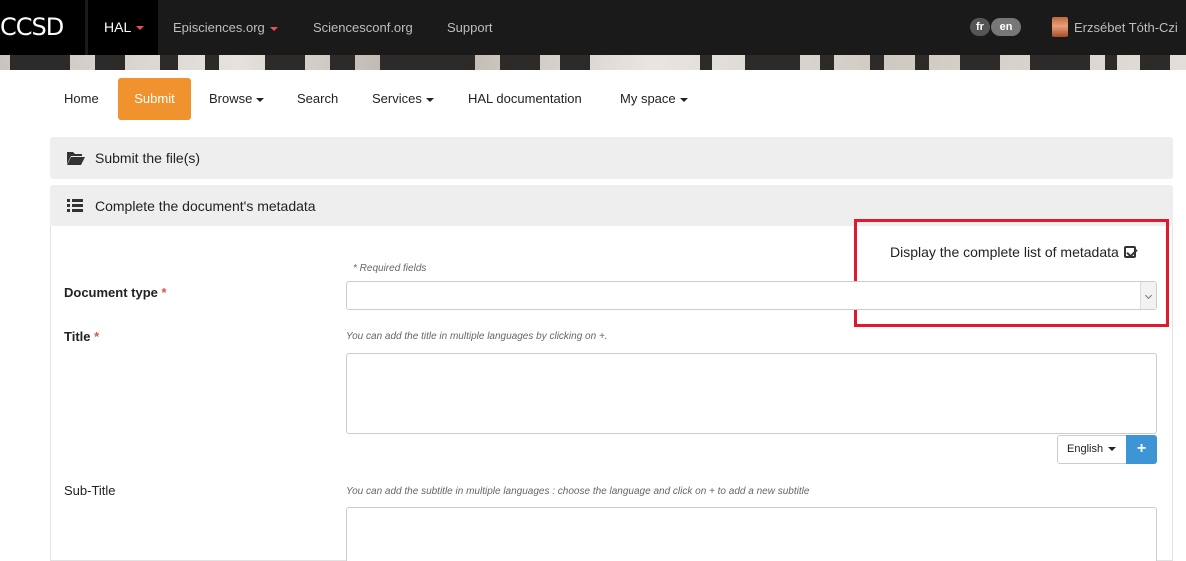 The image size is (1186, 561). What do you see at coordinates (1141, 449) in the screenshot?
I see `add-title-language-button: +` at bounding box center [1141, 449].